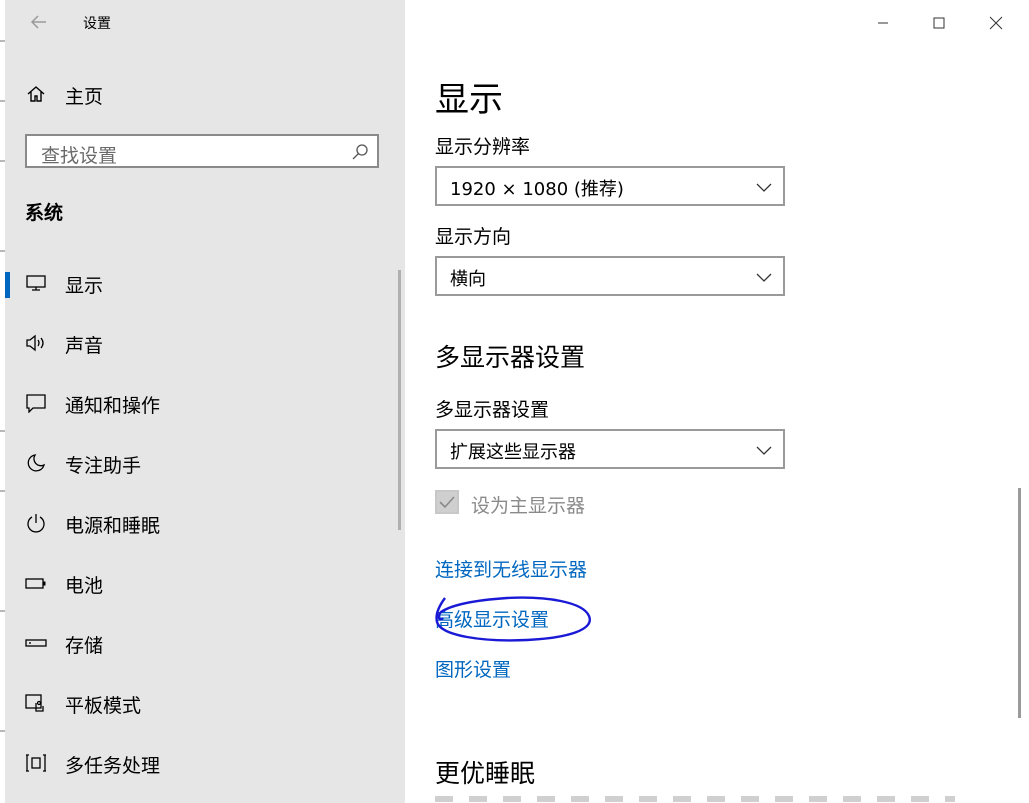  What do you see at coordinates (79, 156) in the screenshot?
I see `search-placeholder: 查找设置` at bounding box center [79, 156].